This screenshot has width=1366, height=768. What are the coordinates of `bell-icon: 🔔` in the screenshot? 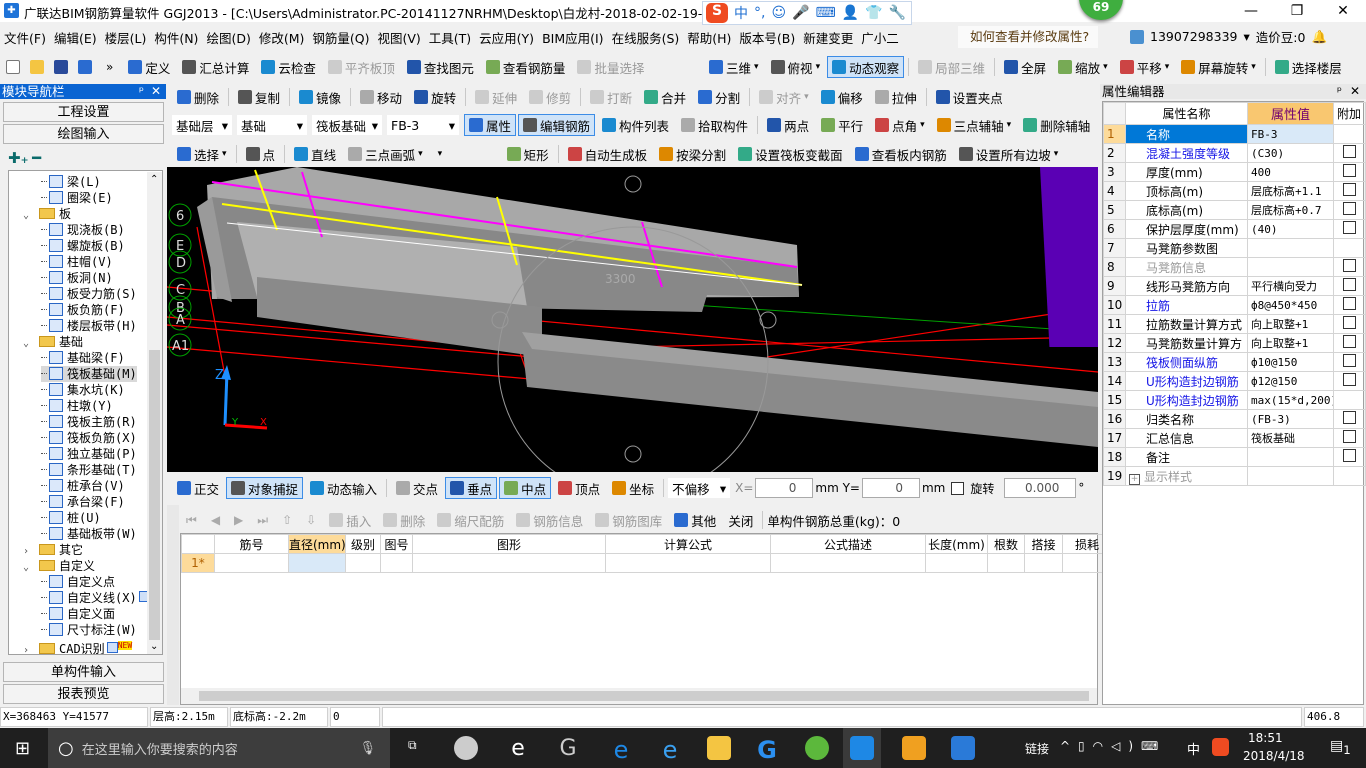 It's located at (1319, 37).